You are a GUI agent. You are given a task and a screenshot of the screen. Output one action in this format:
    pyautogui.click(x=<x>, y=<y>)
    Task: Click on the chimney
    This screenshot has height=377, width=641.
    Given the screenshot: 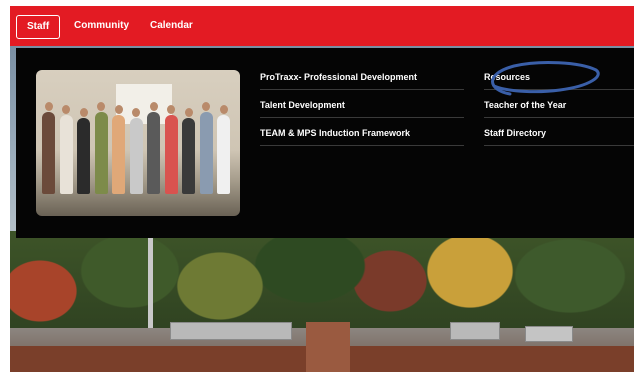 What is the action you would take?
    pyautogui.click(x=328, y=347)
    